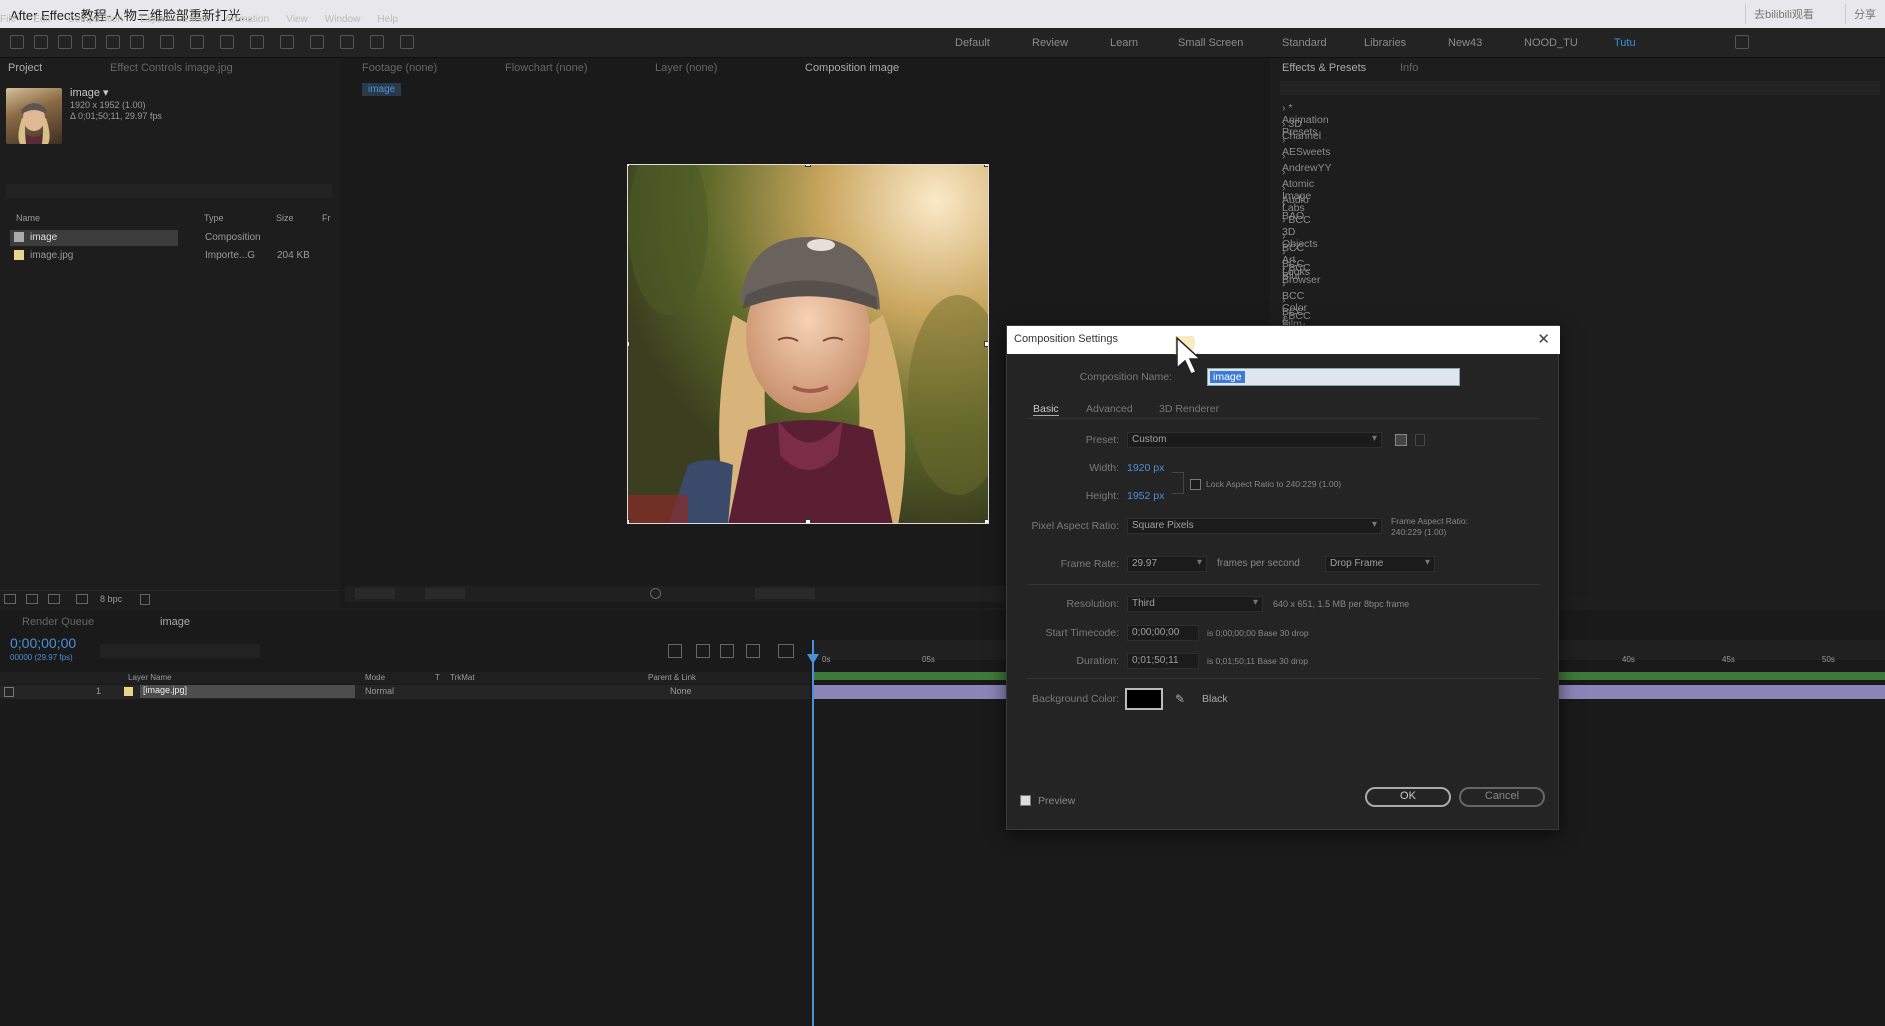 The height and width of the screenshot is (1026, 1885). I want to click on ok-button: OK, so click(1408, 797).